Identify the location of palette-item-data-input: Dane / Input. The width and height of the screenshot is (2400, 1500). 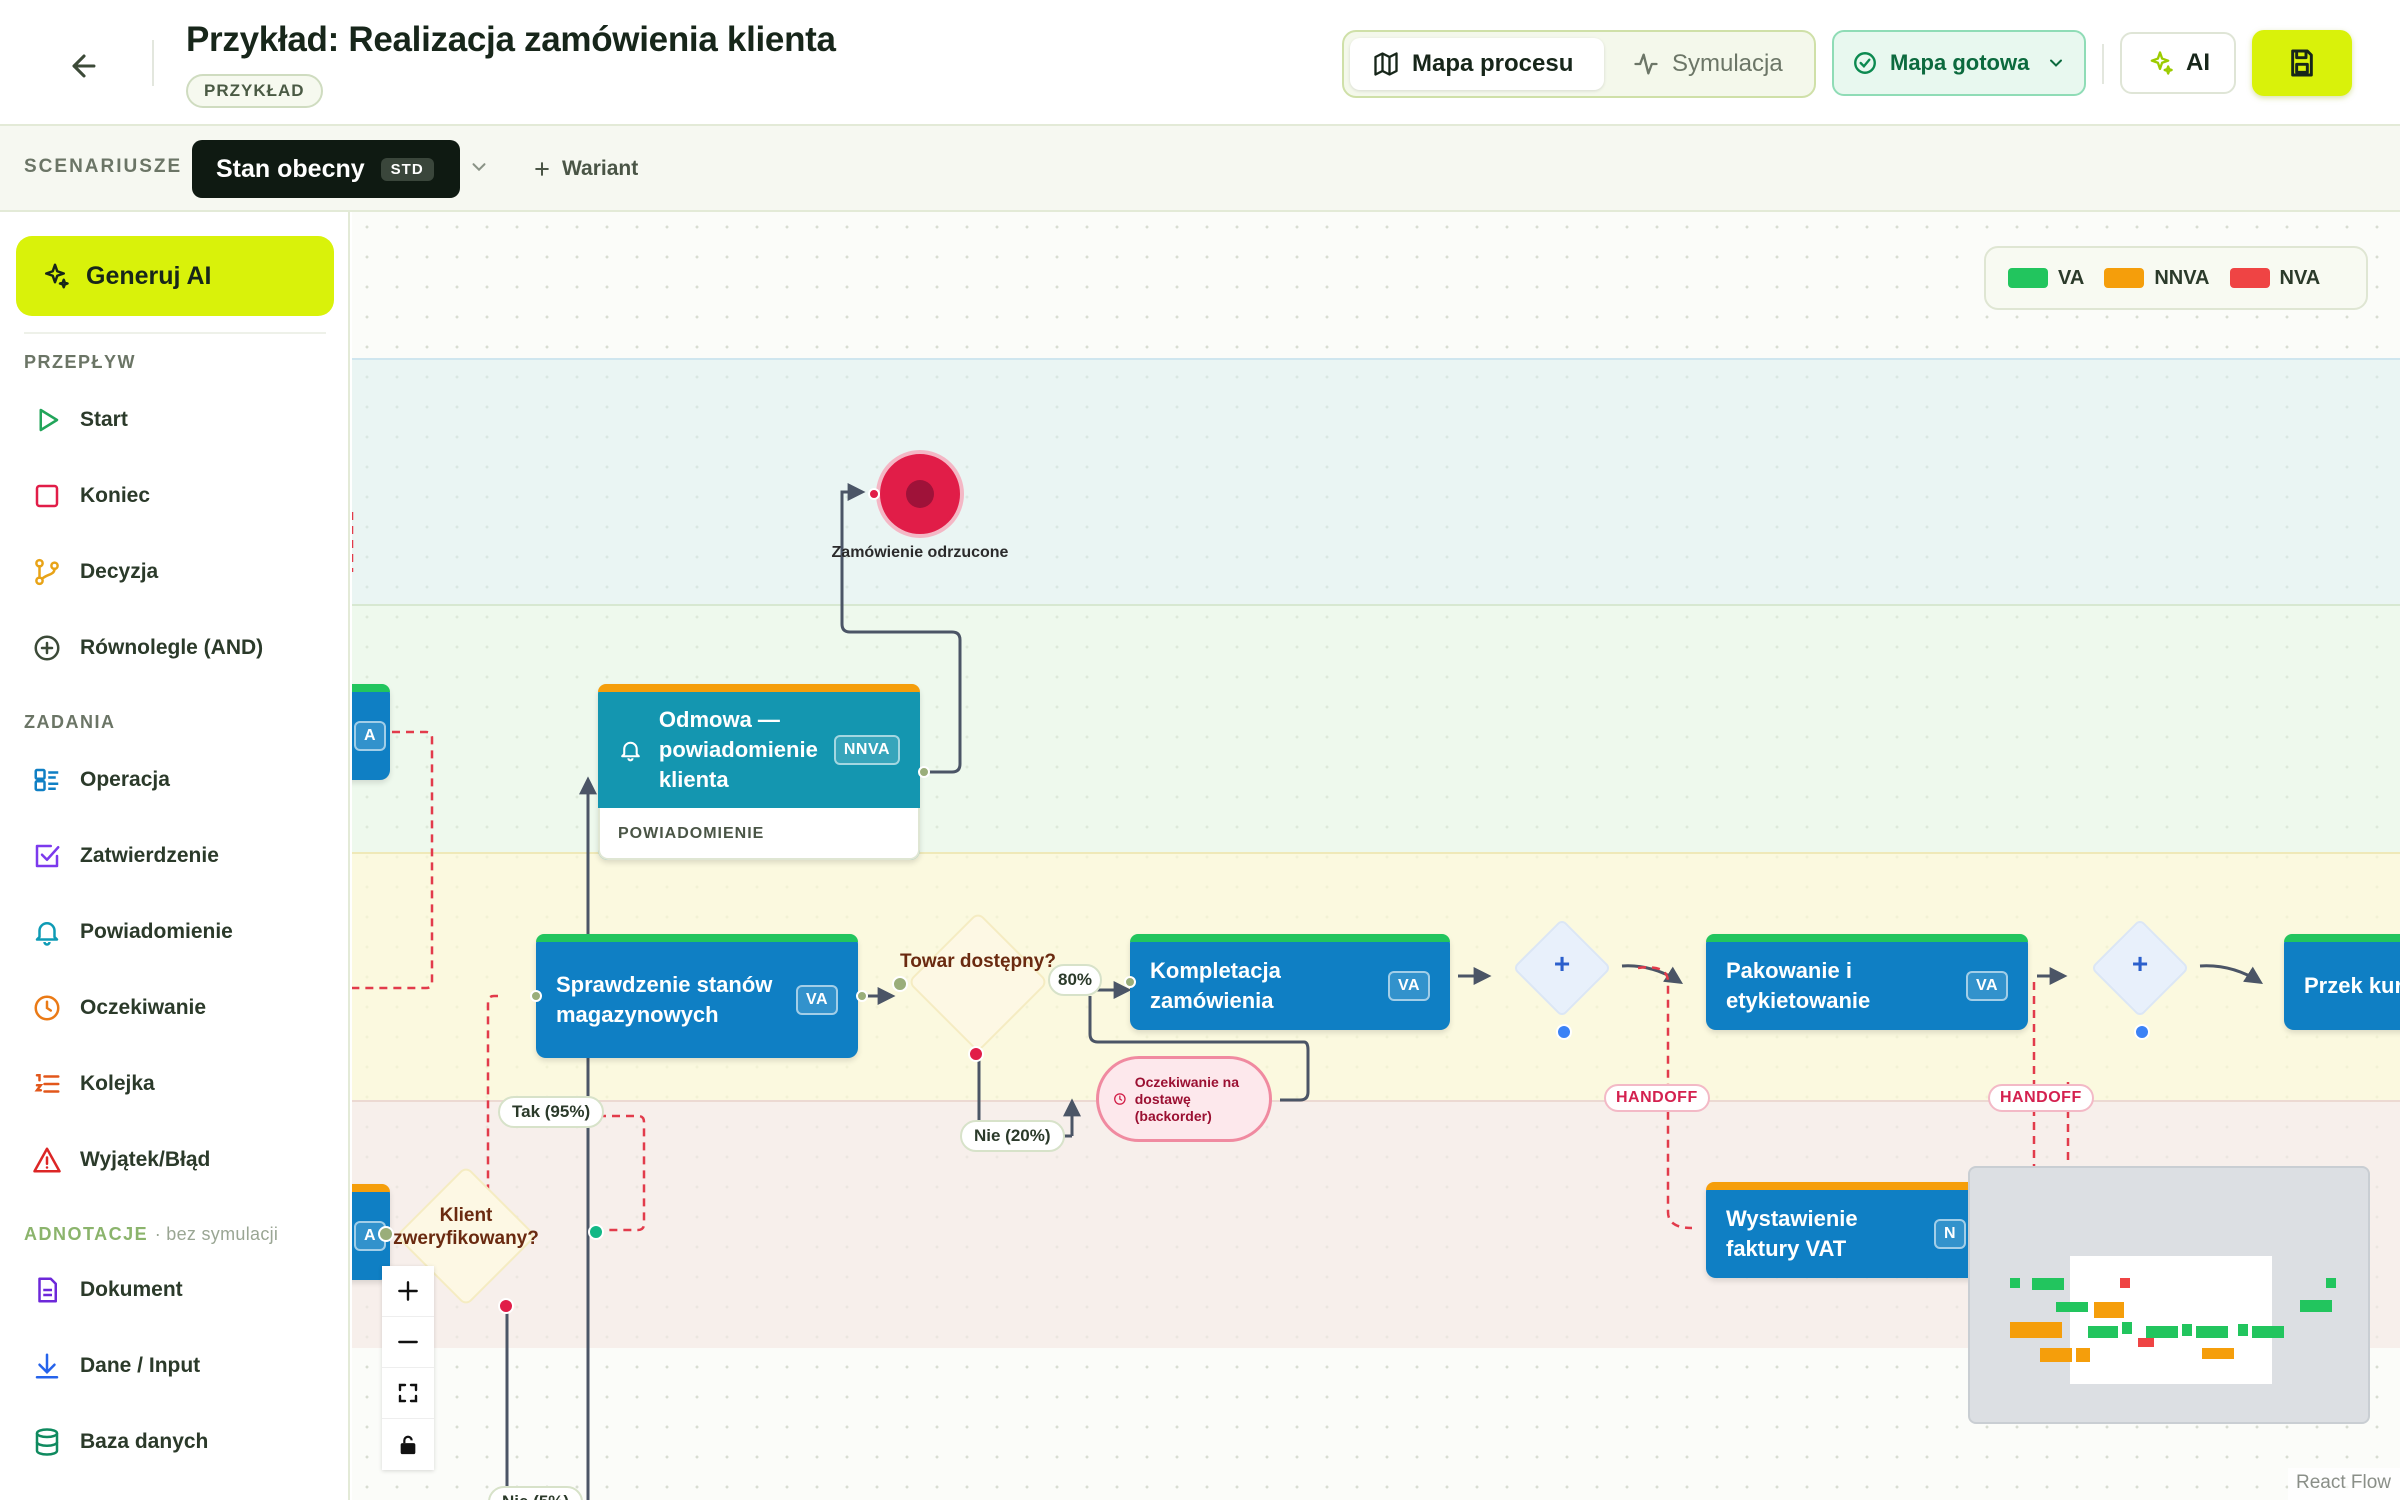
(175, 1366).